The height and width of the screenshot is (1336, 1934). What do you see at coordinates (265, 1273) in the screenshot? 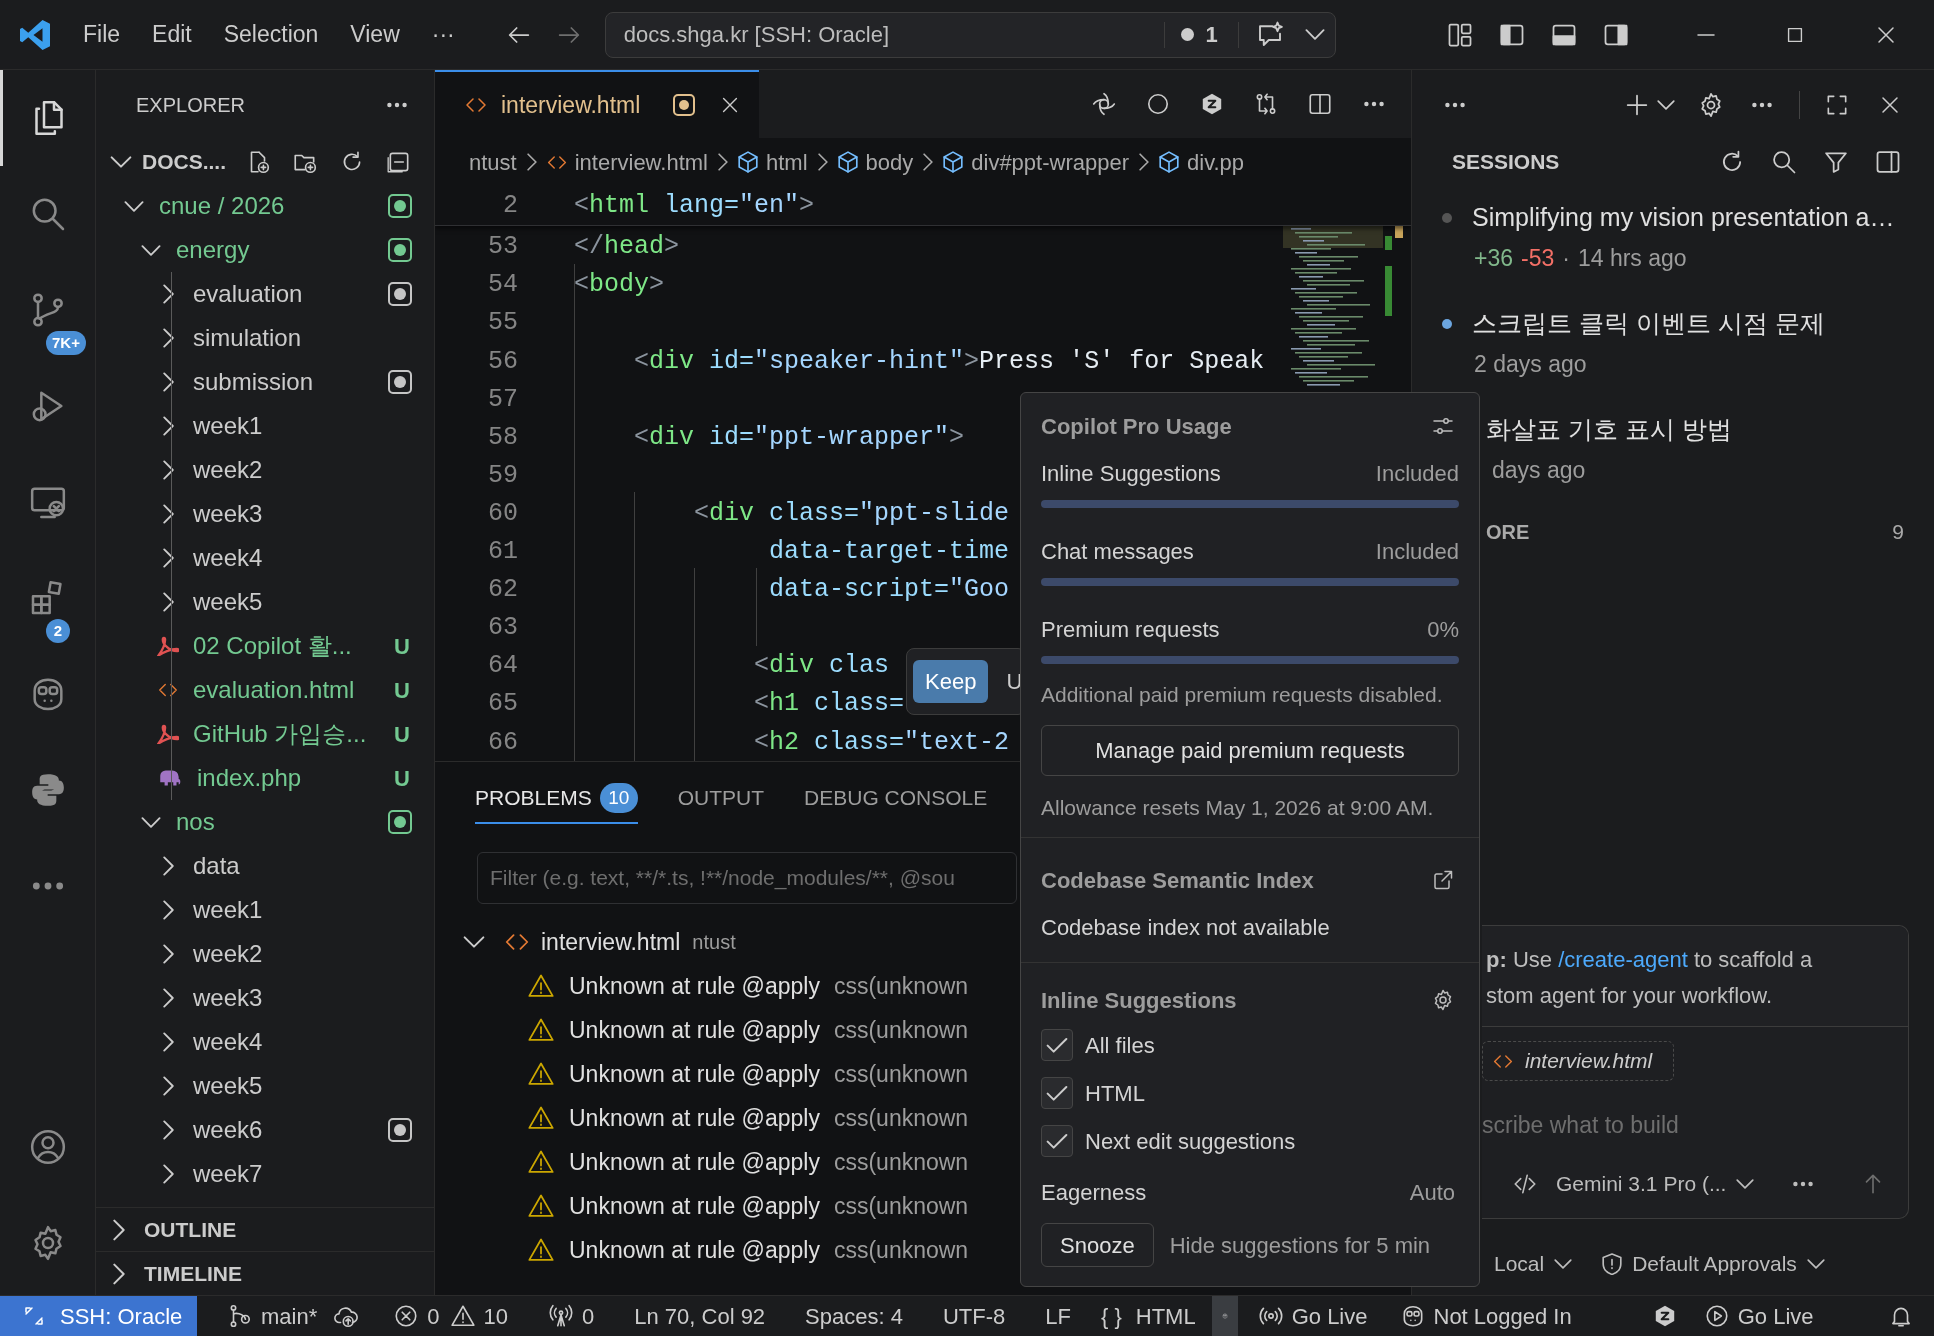
I see `section-header: TIMELINE` at bounding box center [265, 1273].